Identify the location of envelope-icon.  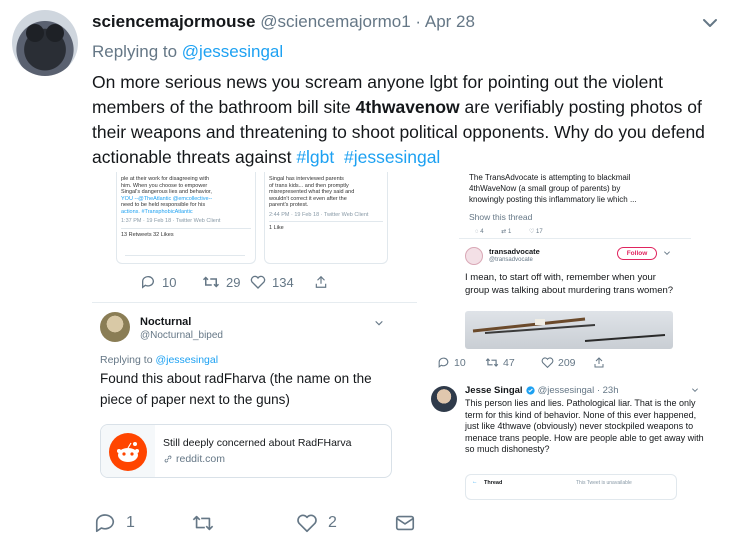
(405, 523).